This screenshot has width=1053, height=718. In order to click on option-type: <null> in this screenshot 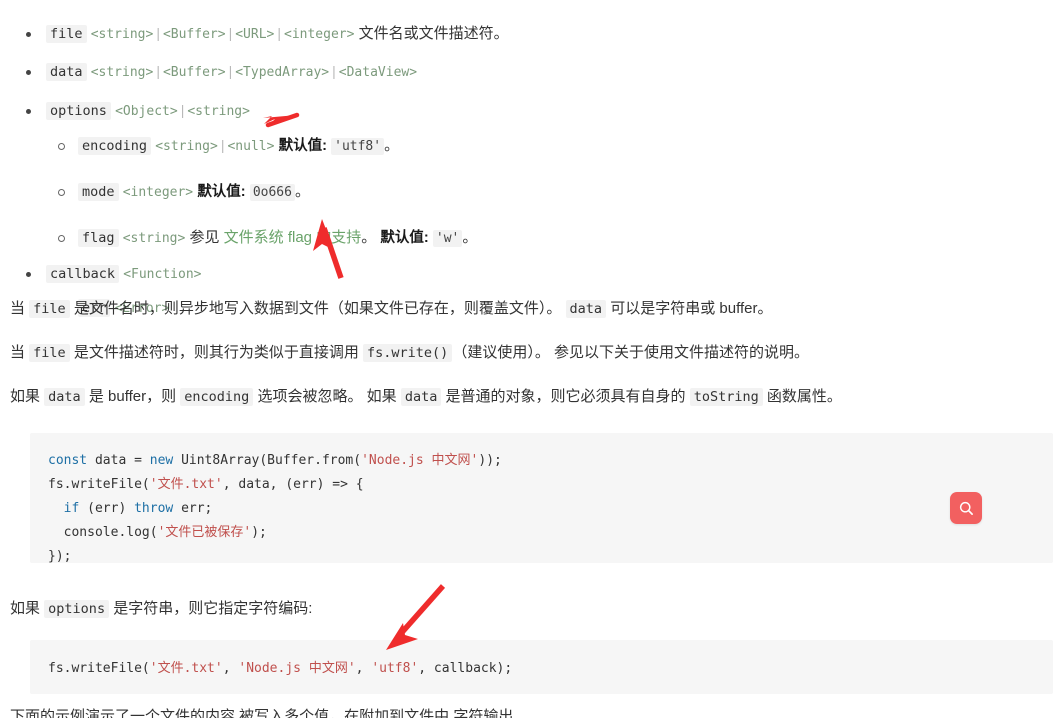, I will do `click(250, 146)`.